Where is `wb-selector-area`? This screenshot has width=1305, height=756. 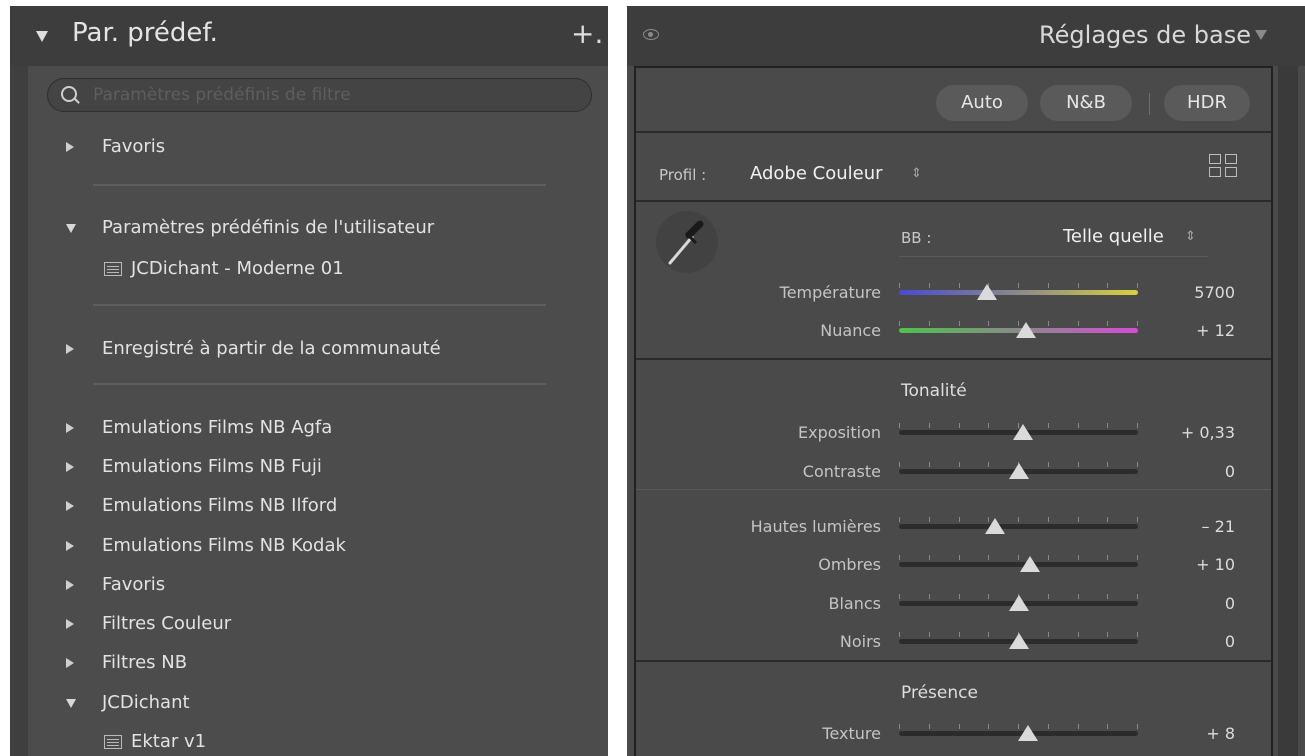 wb-selector-area is located at coordinates (687, 242).